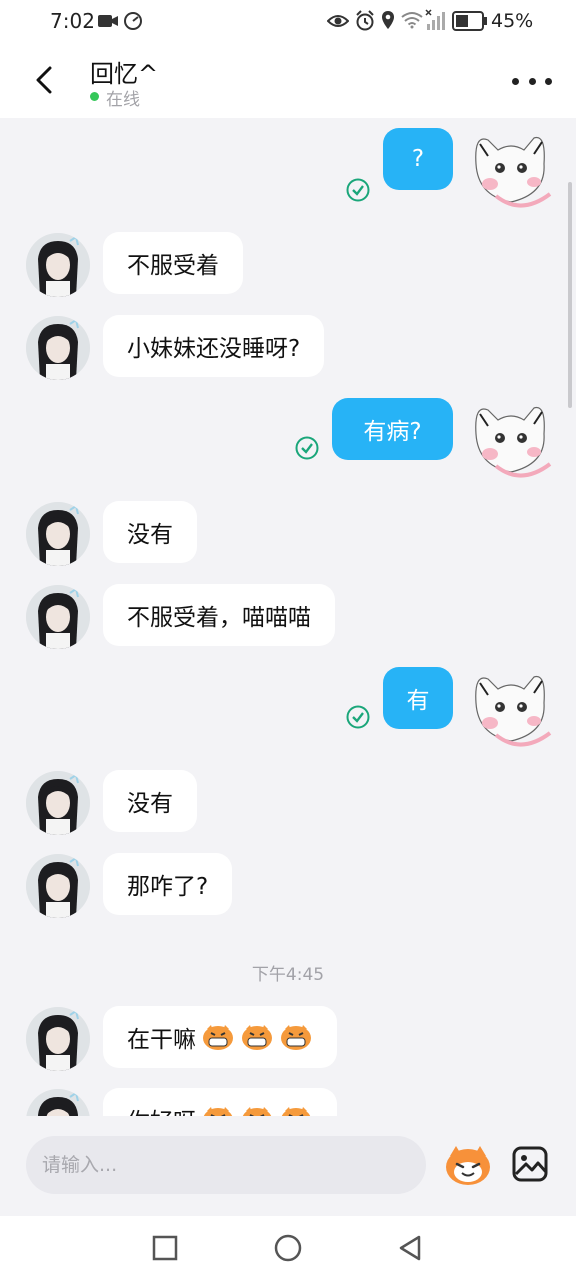 This screenshot has width=576, height=1280. What do you see at coordinates (72, 21) in the screenshot?
I see `status-time: 7:02` at bounding box center [72, 21].